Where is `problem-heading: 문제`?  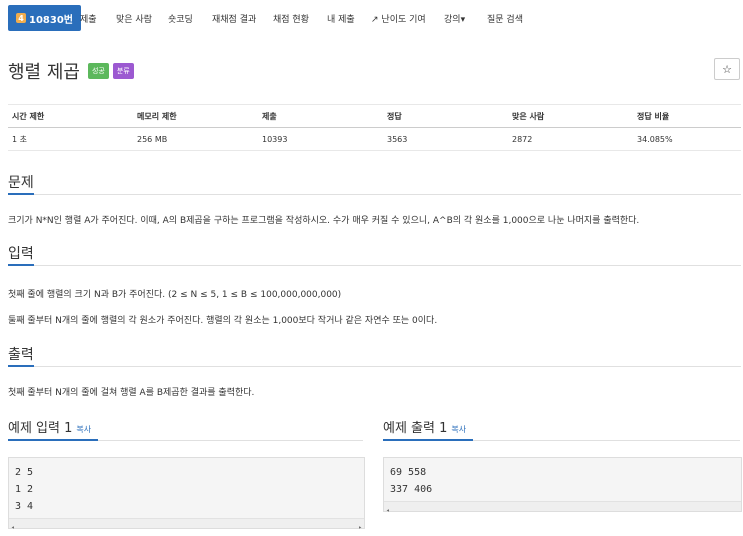 problem-heading: 문제 is located at coordinates (21, 183).